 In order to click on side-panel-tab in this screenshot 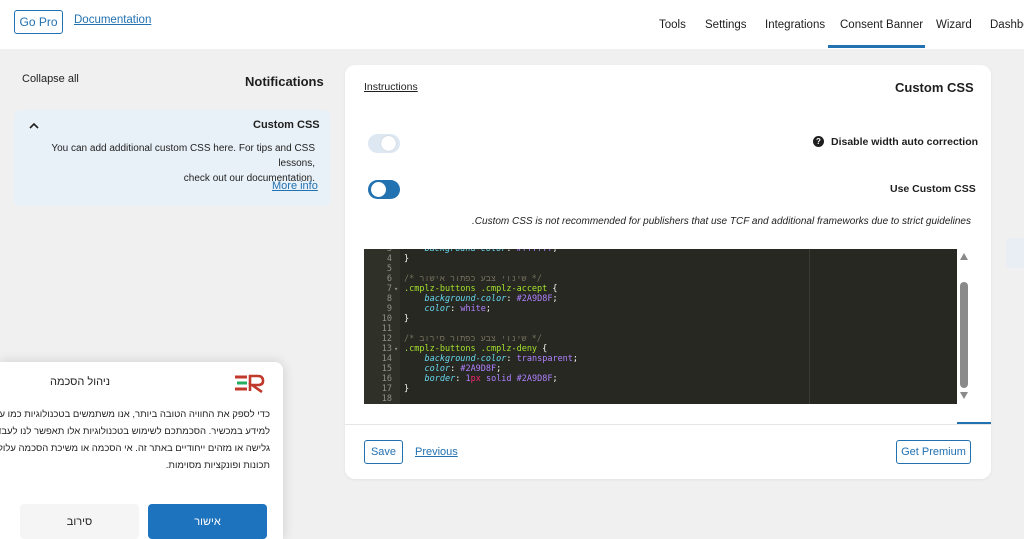, I will do `click(1015, 253)`.